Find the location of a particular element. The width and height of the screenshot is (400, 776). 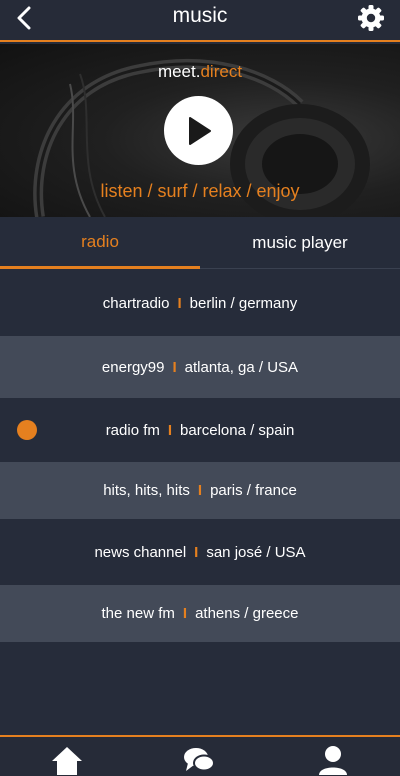

station-location: atlanta, ga / USA is located at coordinates (241, 367).